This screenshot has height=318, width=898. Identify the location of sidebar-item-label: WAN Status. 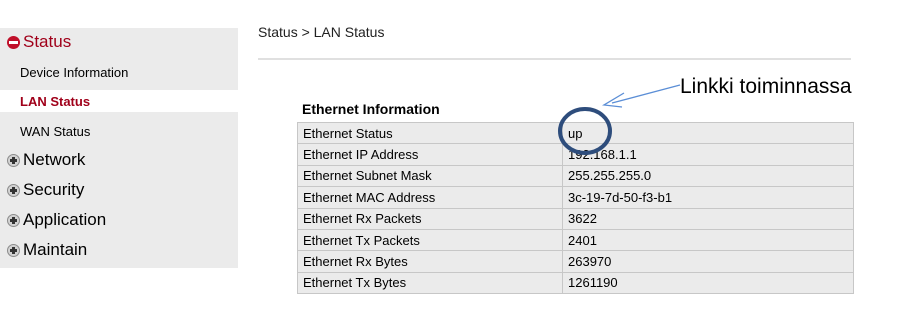
(55, 131).